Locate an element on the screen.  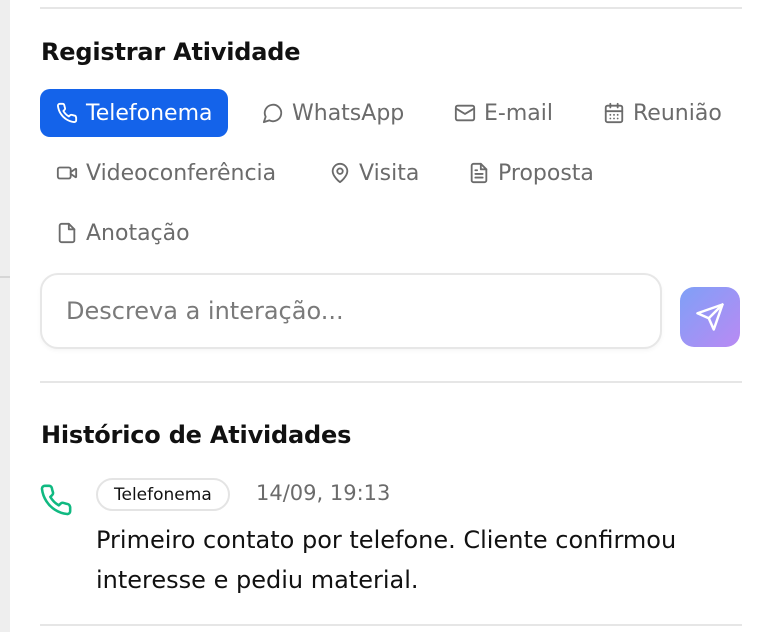
note-icon is located at coordinates (67, 233).